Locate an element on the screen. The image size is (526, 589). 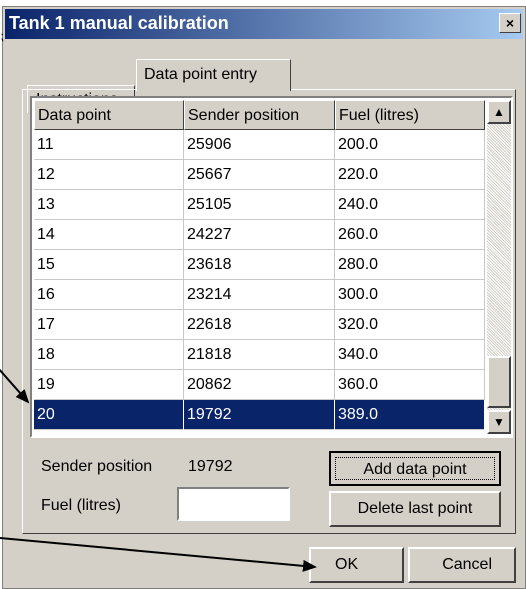
column-header-data-point: Data point is located at coordinates (109, 115).